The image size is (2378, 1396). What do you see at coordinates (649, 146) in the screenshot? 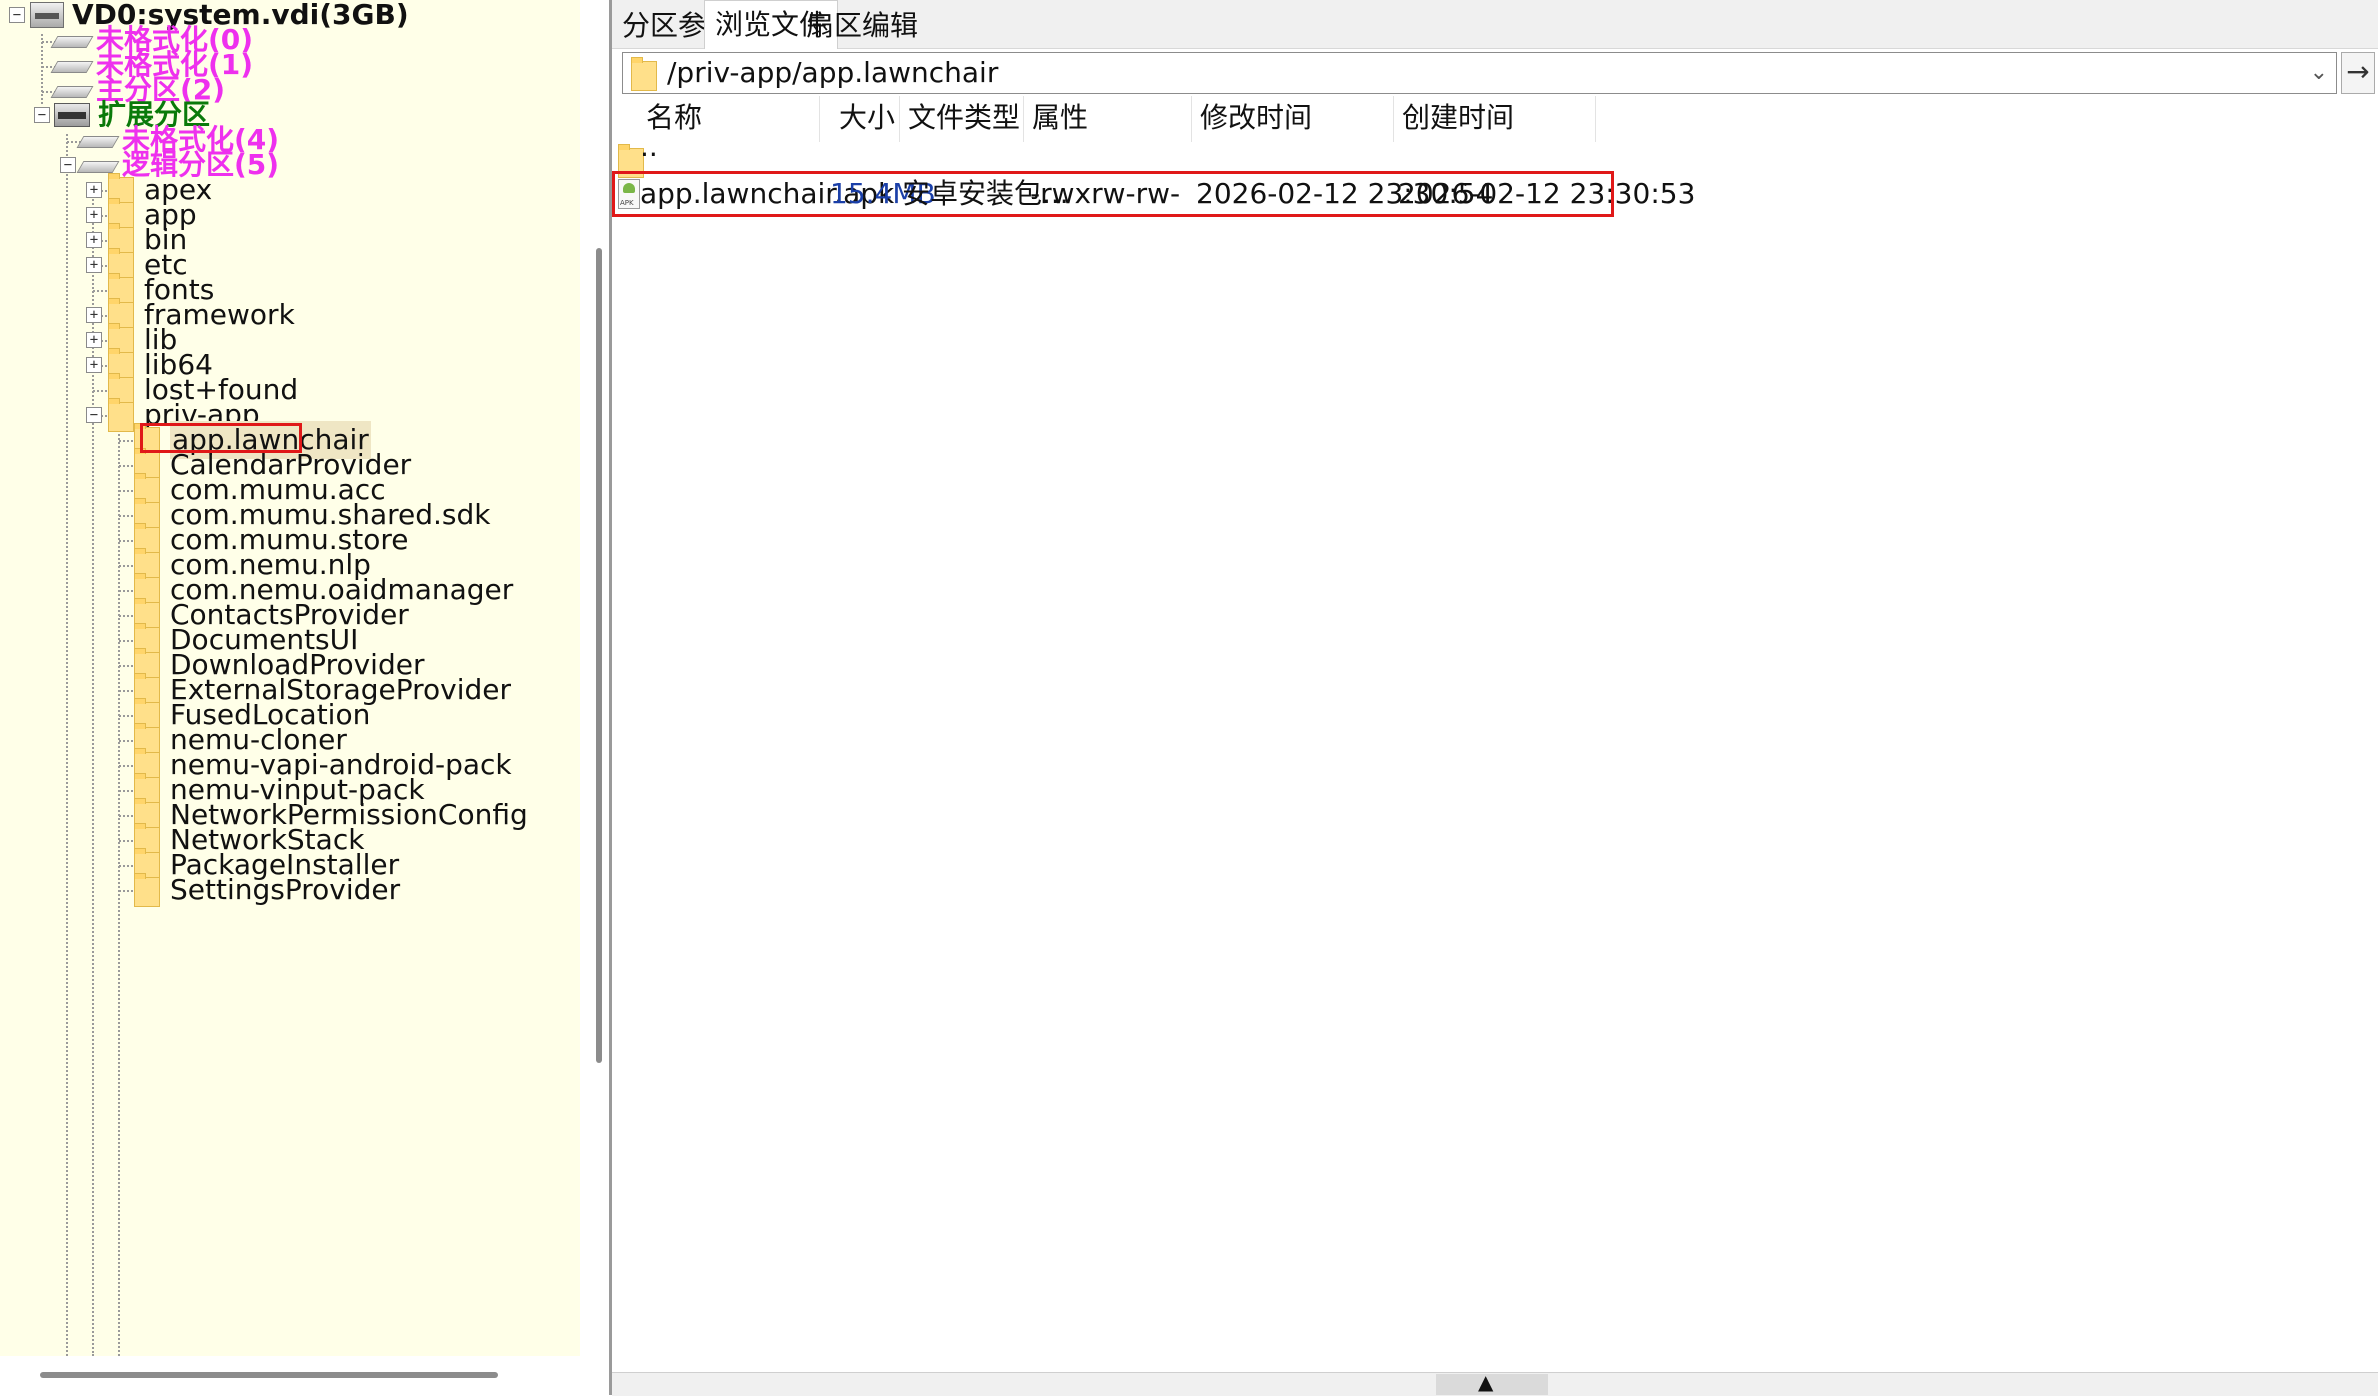
I see `parent-directory-label: ..` at bounding box center [649, 146].